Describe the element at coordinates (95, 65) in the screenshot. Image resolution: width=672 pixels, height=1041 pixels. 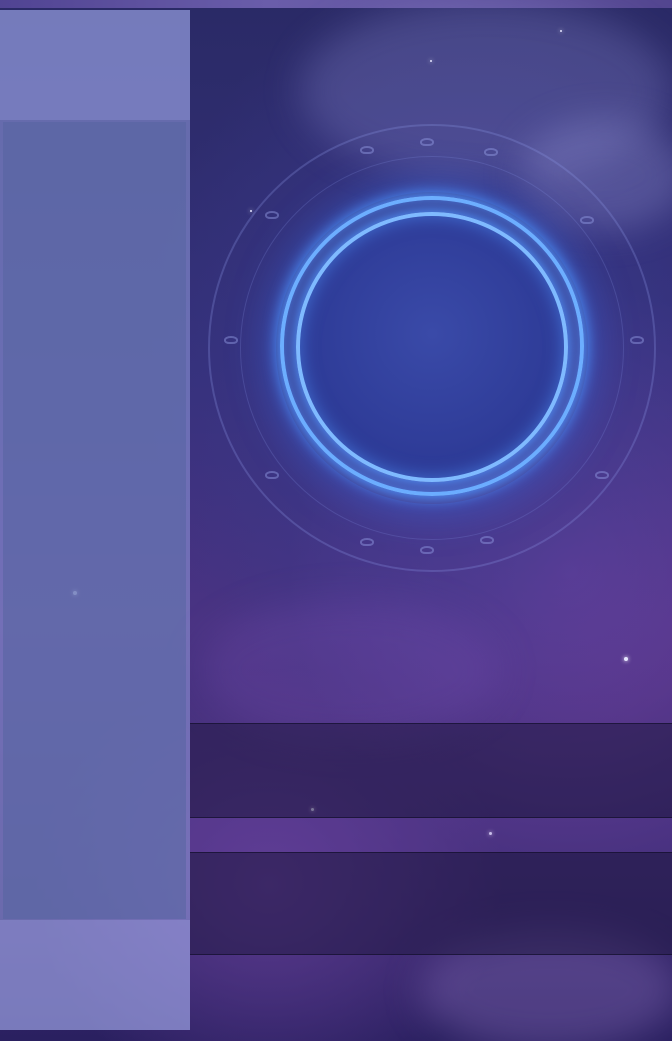
I see `left-panel-header` at that location.